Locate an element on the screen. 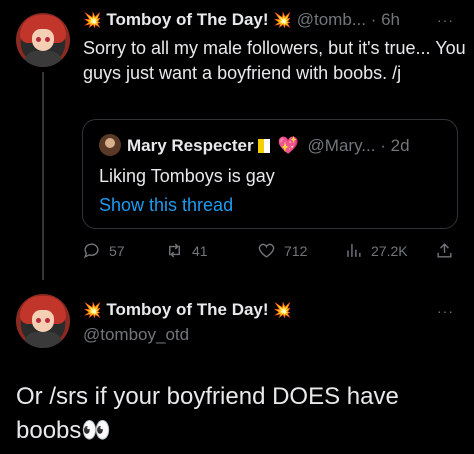 This screenshot has width=474, height=454. retweet-count: 41 is located at coordinates (200, 250).